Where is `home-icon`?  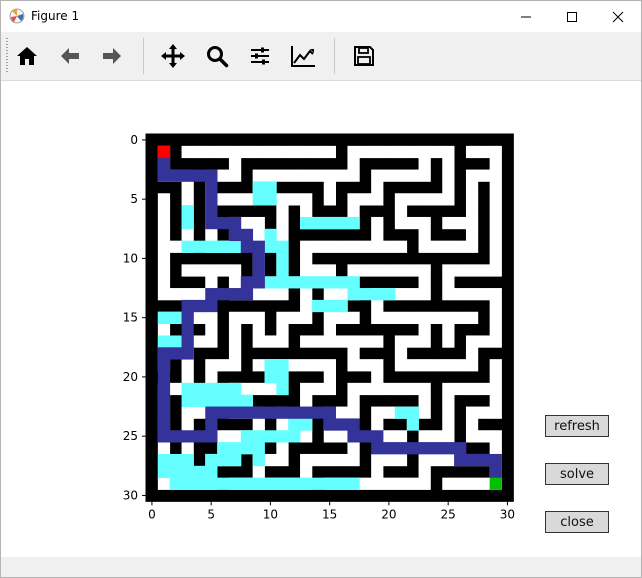
home-icon is located at coordinates (27, 56).